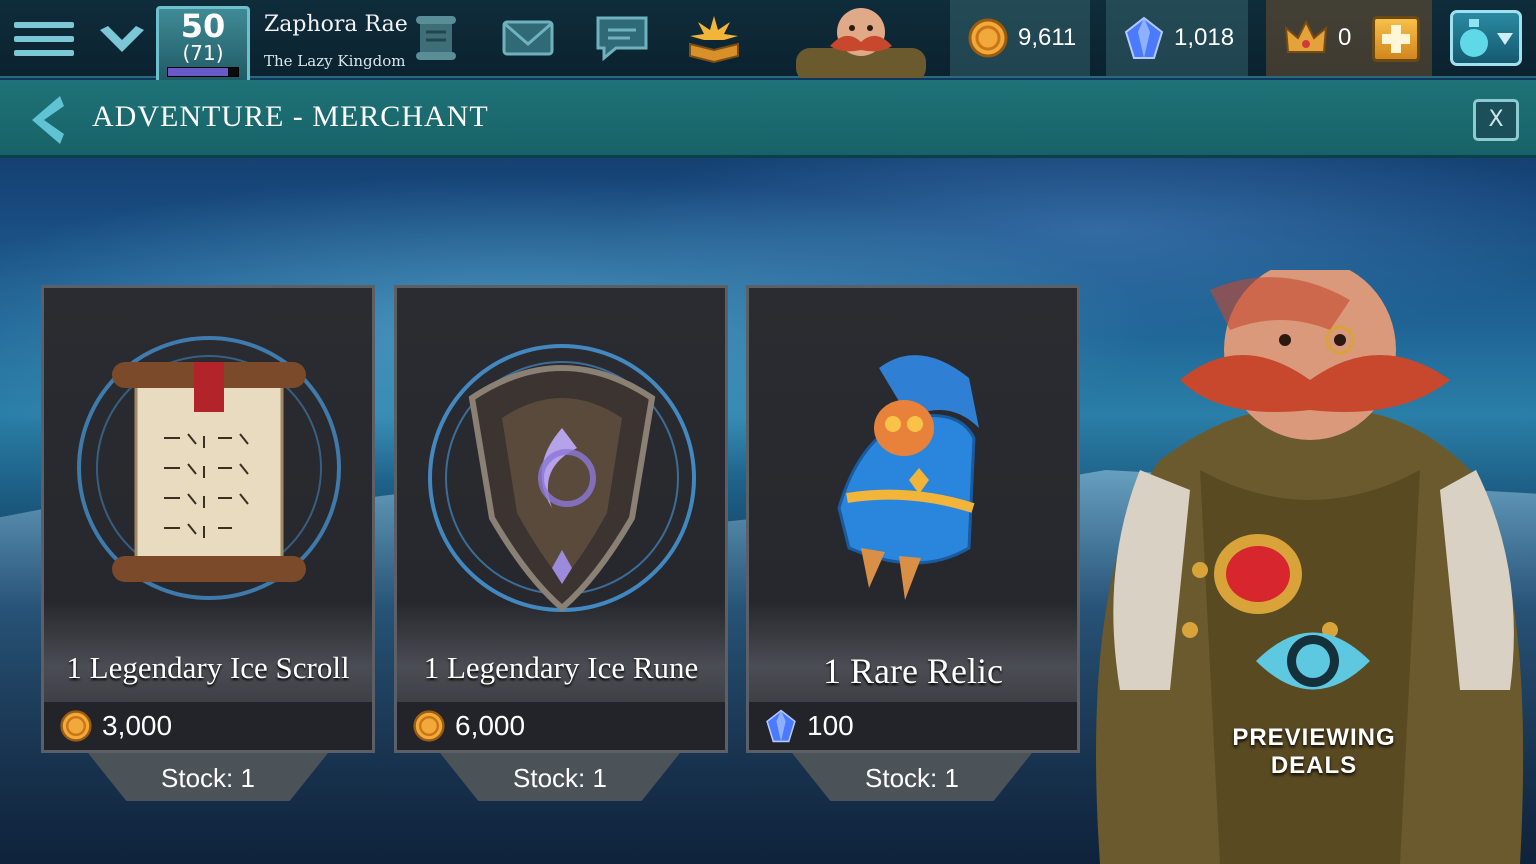 Image resolution: width=1536 pixels, height=864 pixels. I want to click on offer-card-ice-scroll: 1 Legendary Ice Scroll 3,000, so click(208, 519).